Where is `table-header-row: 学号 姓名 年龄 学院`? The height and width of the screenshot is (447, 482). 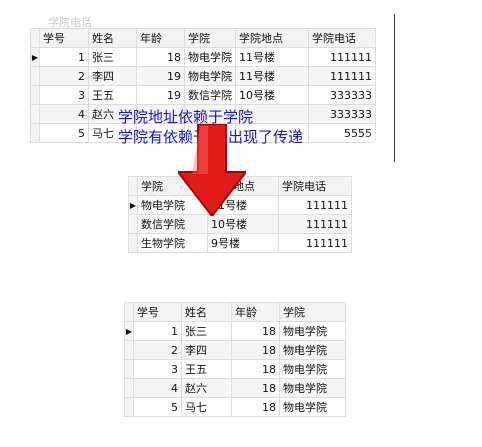
table-header-row: 学号 姓名 年龄 学院 is located at coordinates (235, 312).